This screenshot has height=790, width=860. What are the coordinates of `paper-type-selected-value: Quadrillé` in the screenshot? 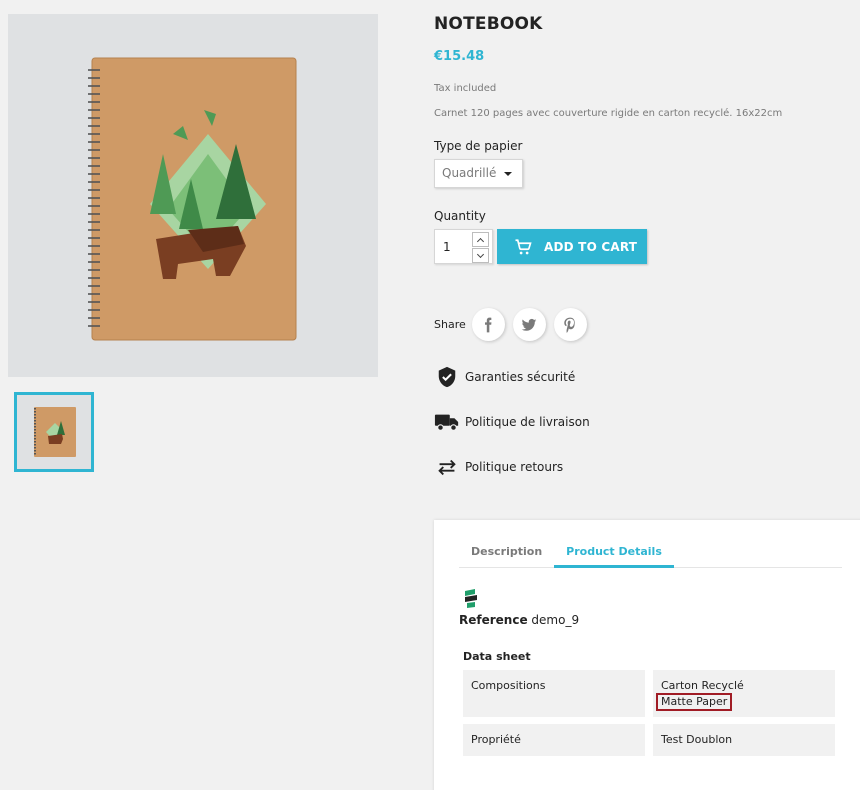 It's located at (469, 173).